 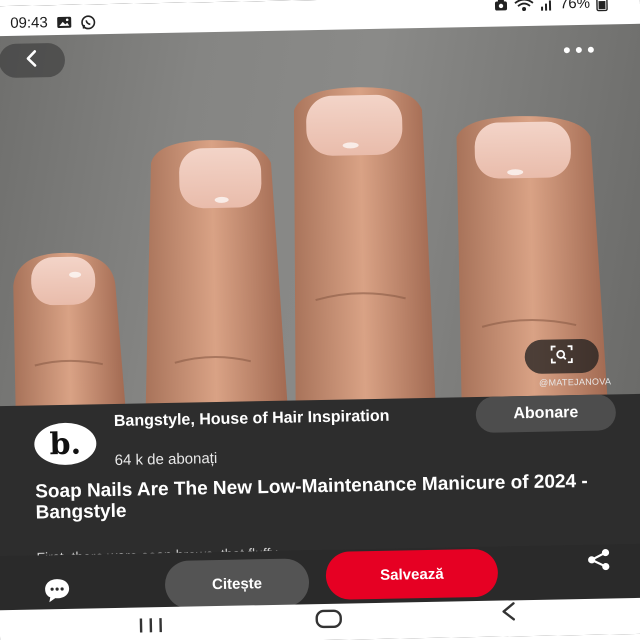 What do you see at coordinates (547, 5) in the screenshot?
I see `signal-icon` at bounding box center [547, 5].